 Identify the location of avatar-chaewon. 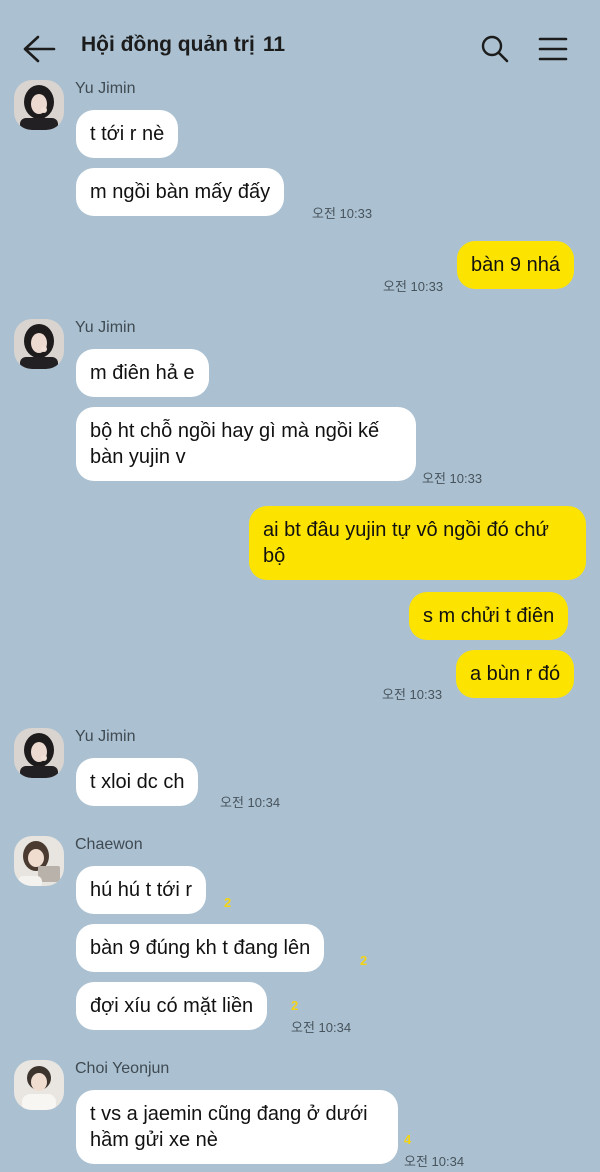
(39, 861).